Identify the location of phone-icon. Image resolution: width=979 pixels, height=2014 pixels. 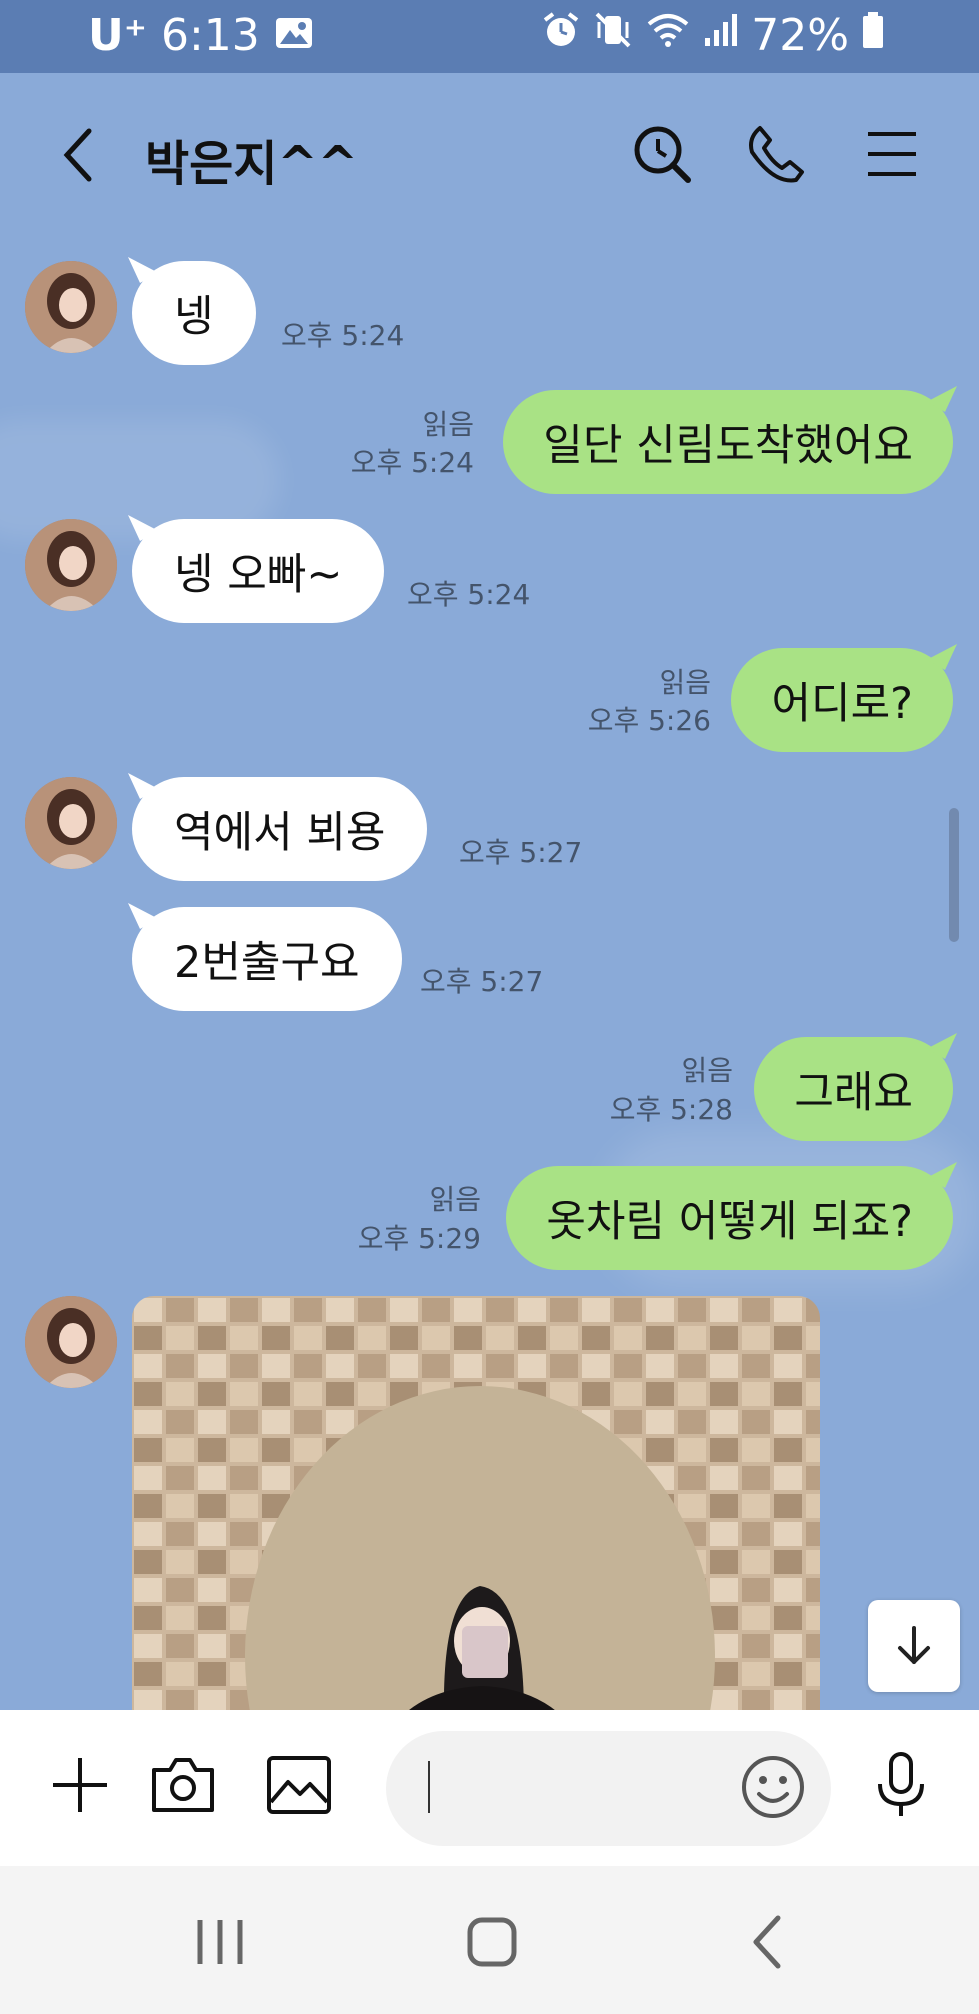
(776, 154).